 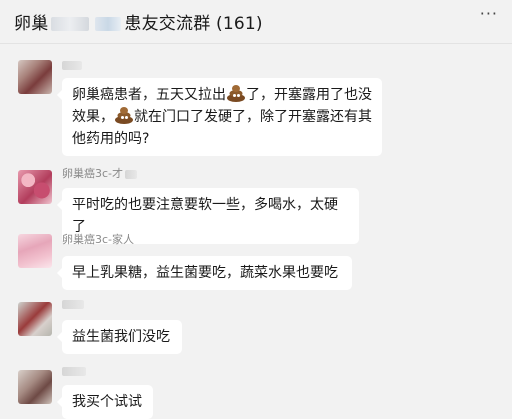 What do you see at coordinates (111, 139) in the screenshot?
I see `message-text: 他药用的吗?` at bounding box center [111, 139].